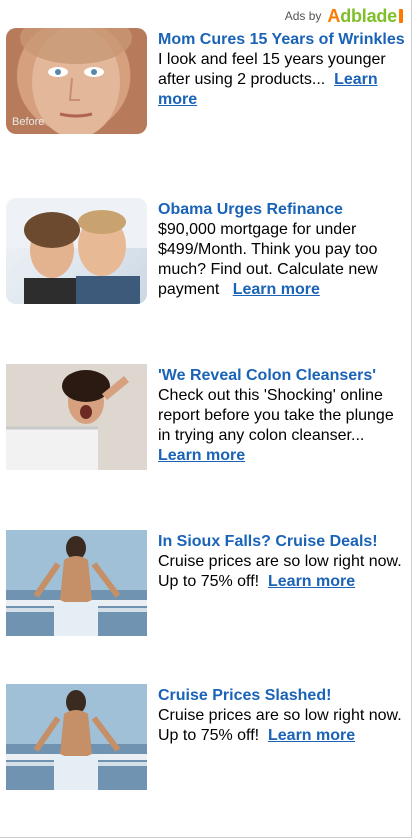 This screenshot has width=417, height=840. I want to click on couple-image, so click(76, 251).